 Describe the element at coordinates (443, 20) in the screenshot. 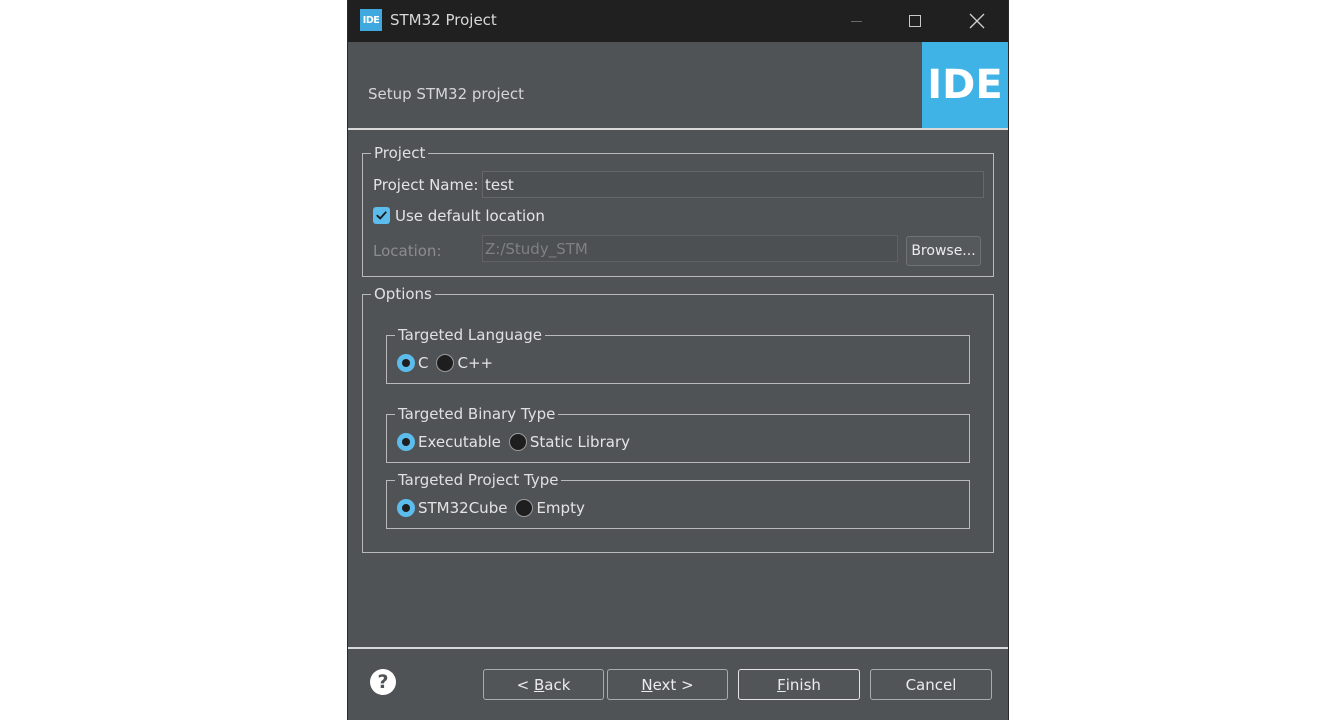

I see `window-title: STM32 Project` at that location.